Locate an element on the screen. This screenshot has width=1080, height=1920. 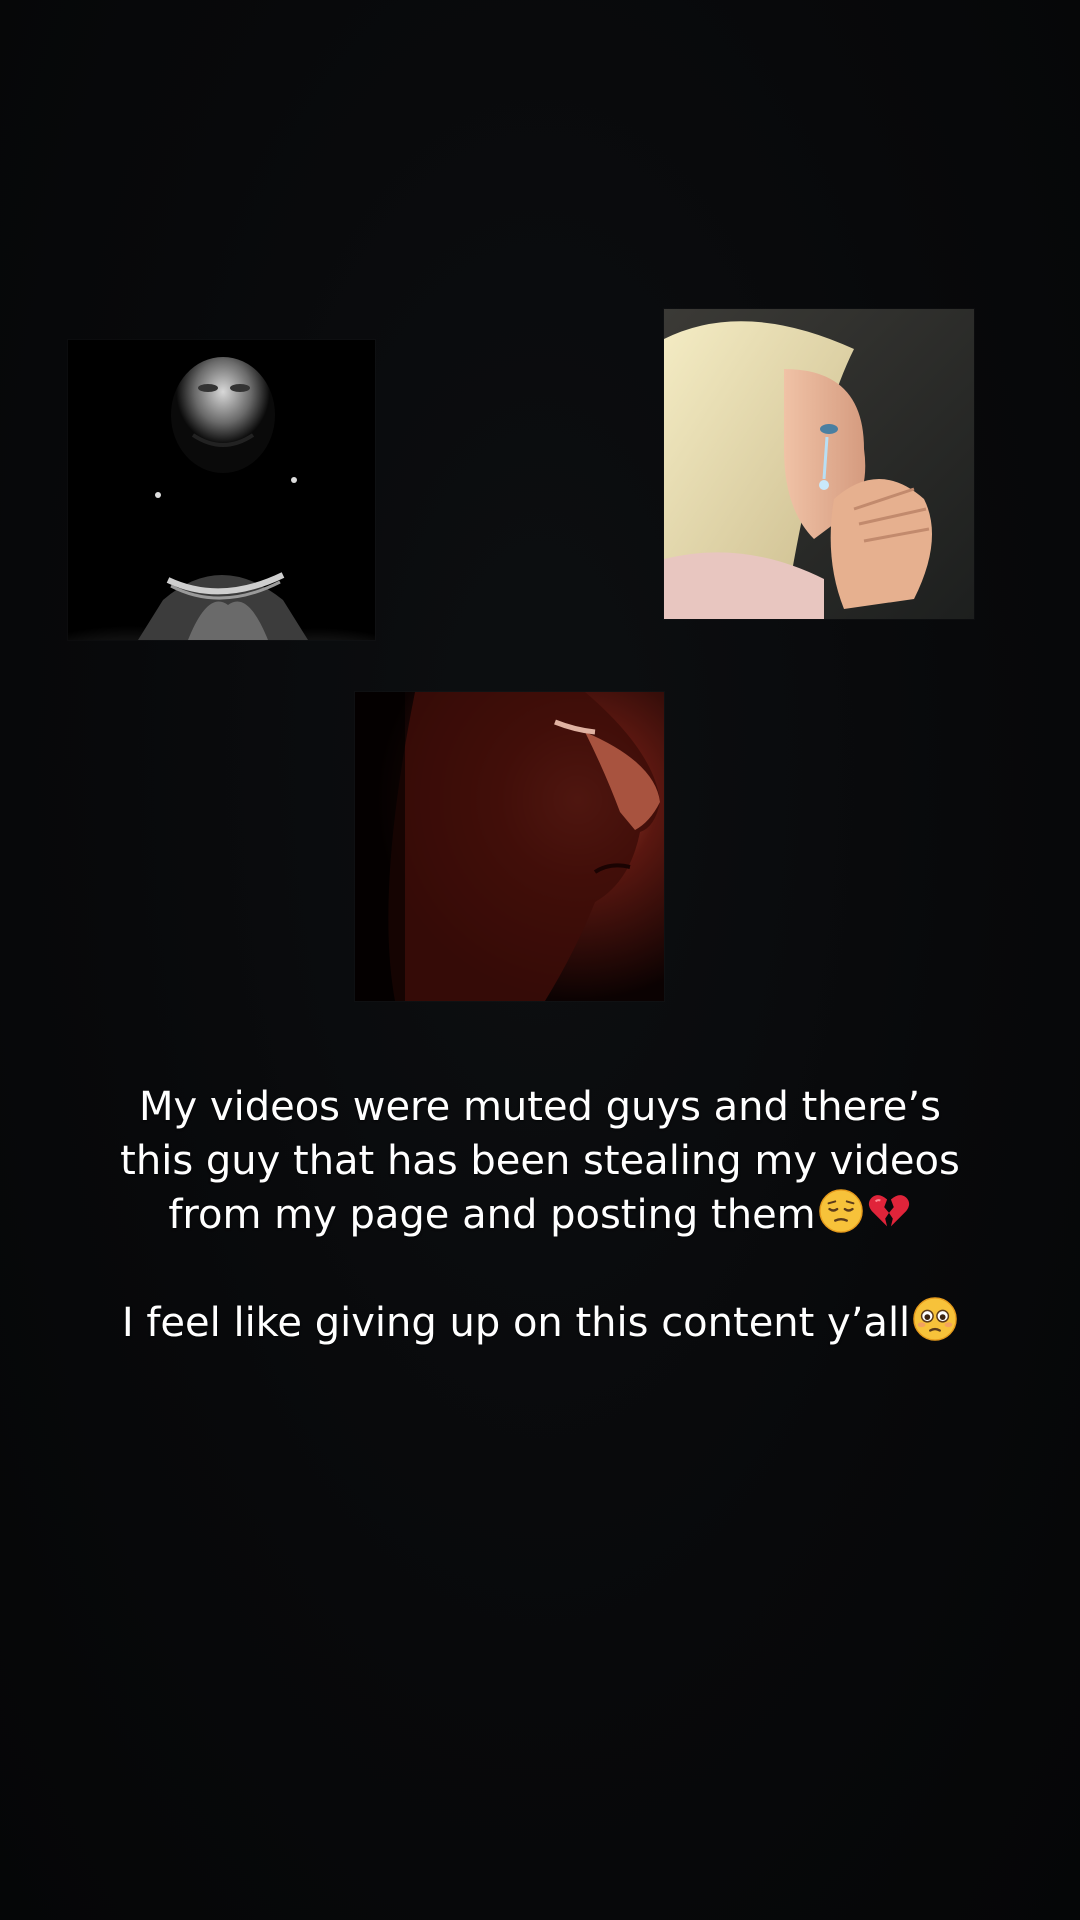
grayscale-man-photo is located at coordinates (221, 490).